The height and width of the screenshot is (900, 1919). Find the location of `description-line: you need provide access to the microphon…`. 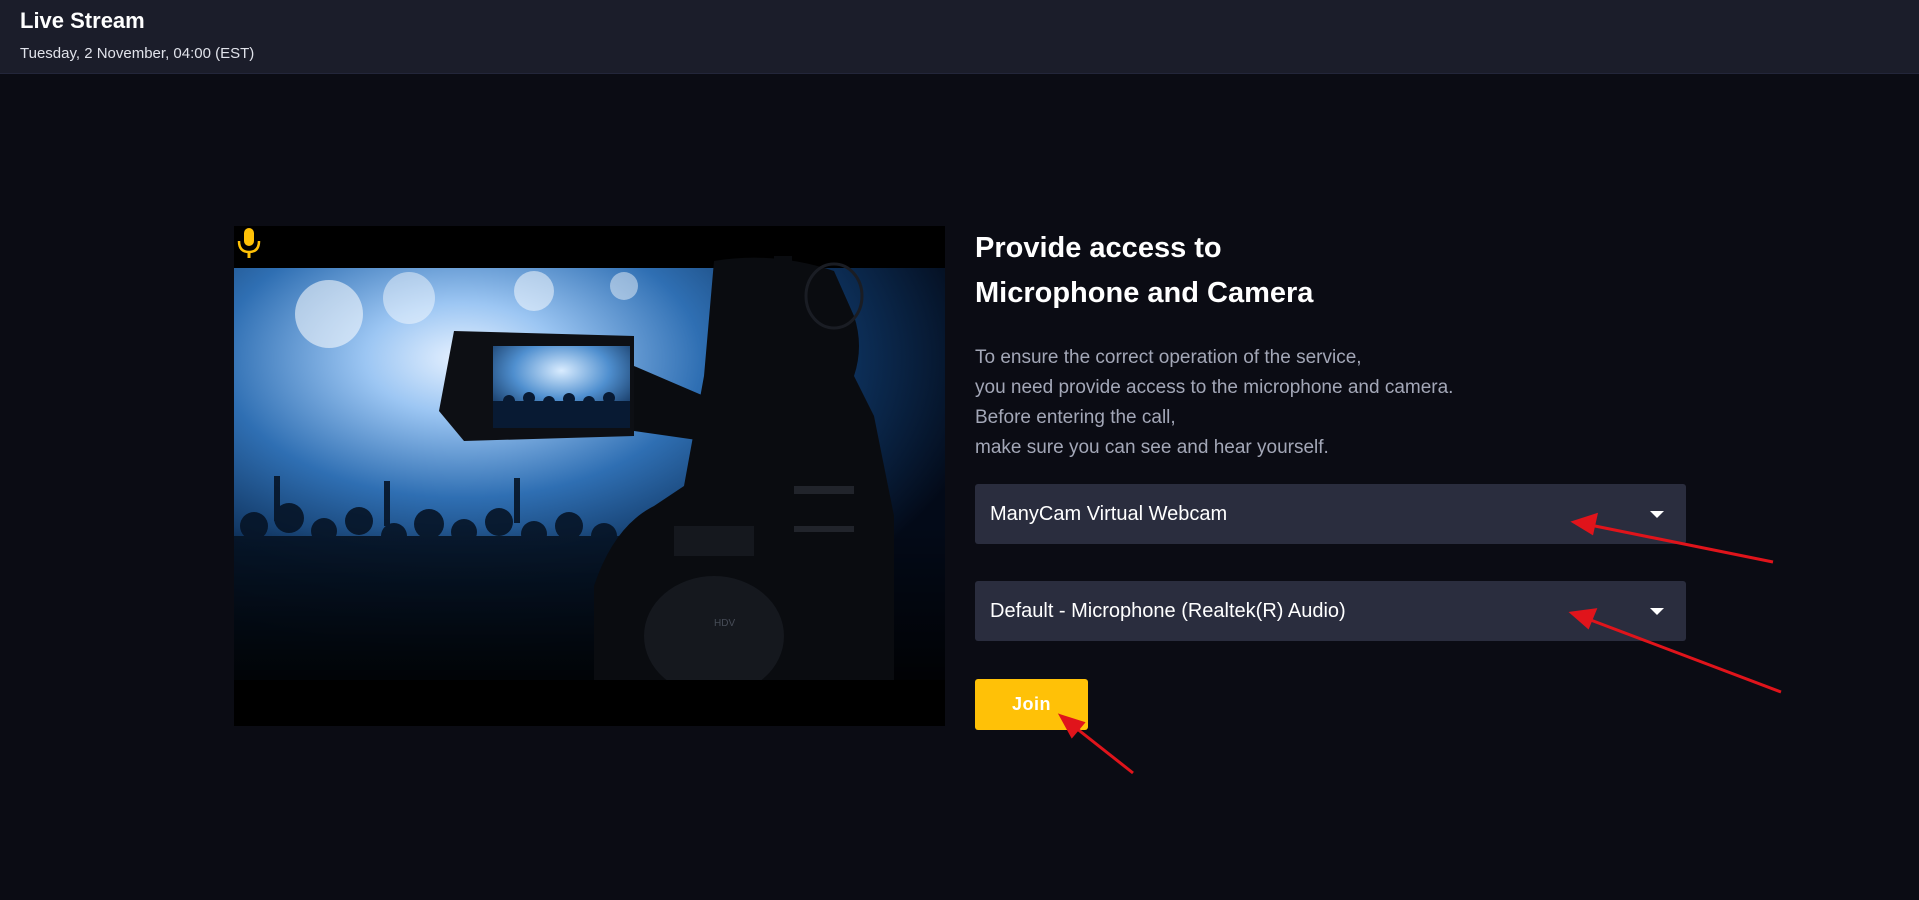

description-line: you need provide access to the microphon… is located at coordinates (1214, 387).